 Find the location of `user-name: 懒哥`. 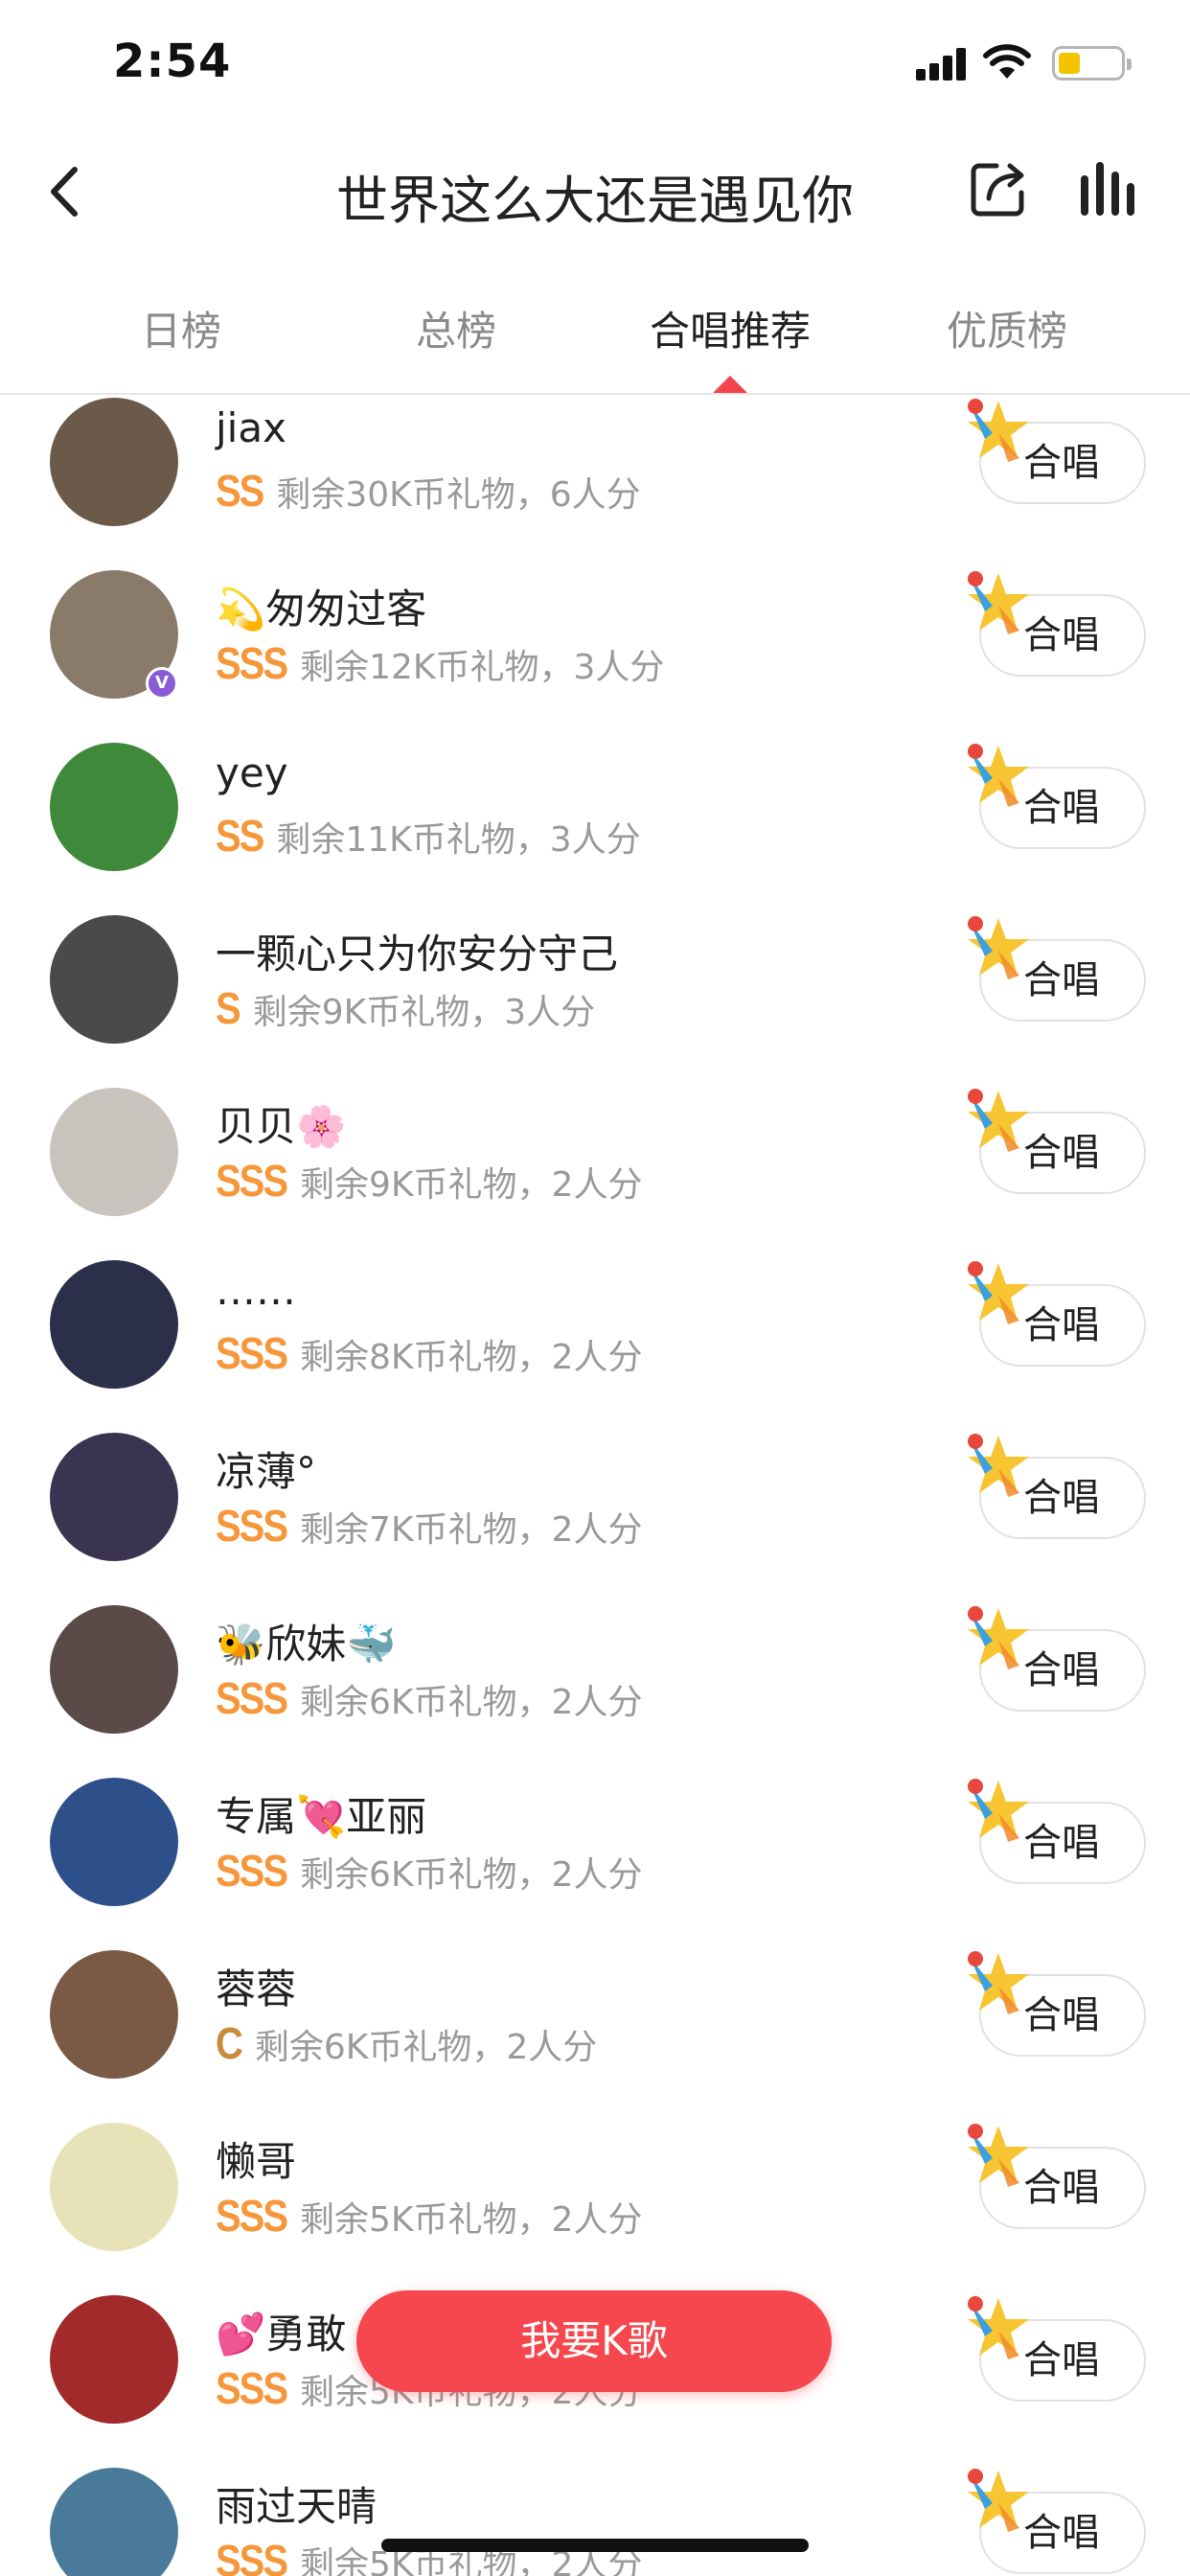

user-name: 懒哥 is located at coordinates (256, 2161).